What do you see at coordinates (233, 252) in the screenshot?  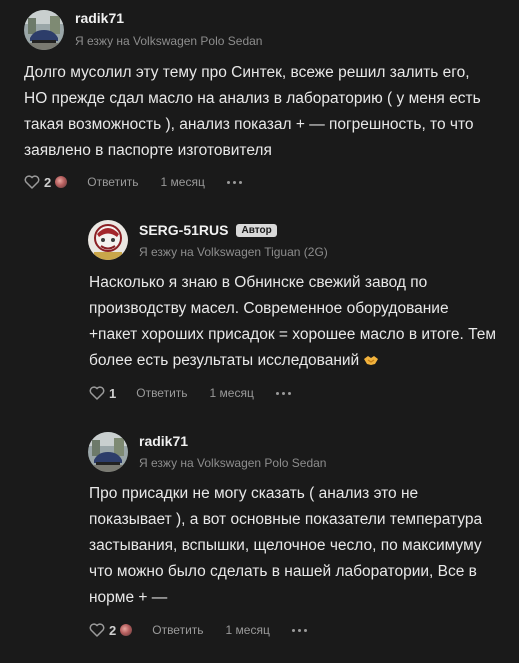 I see `author-car: Я езжу на Volkswagen Tiguan (2G)` at bounding box center [233, 252].